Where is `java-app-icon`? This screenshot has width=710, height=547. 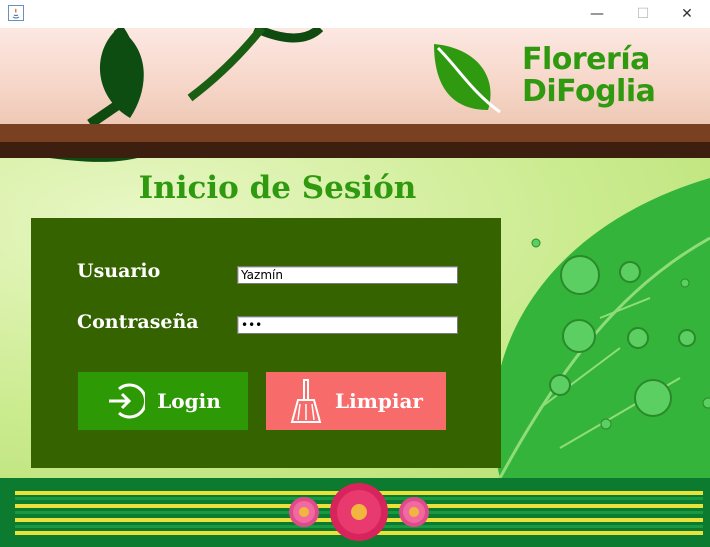
java-app-icon is located at coordinates (16, 13).